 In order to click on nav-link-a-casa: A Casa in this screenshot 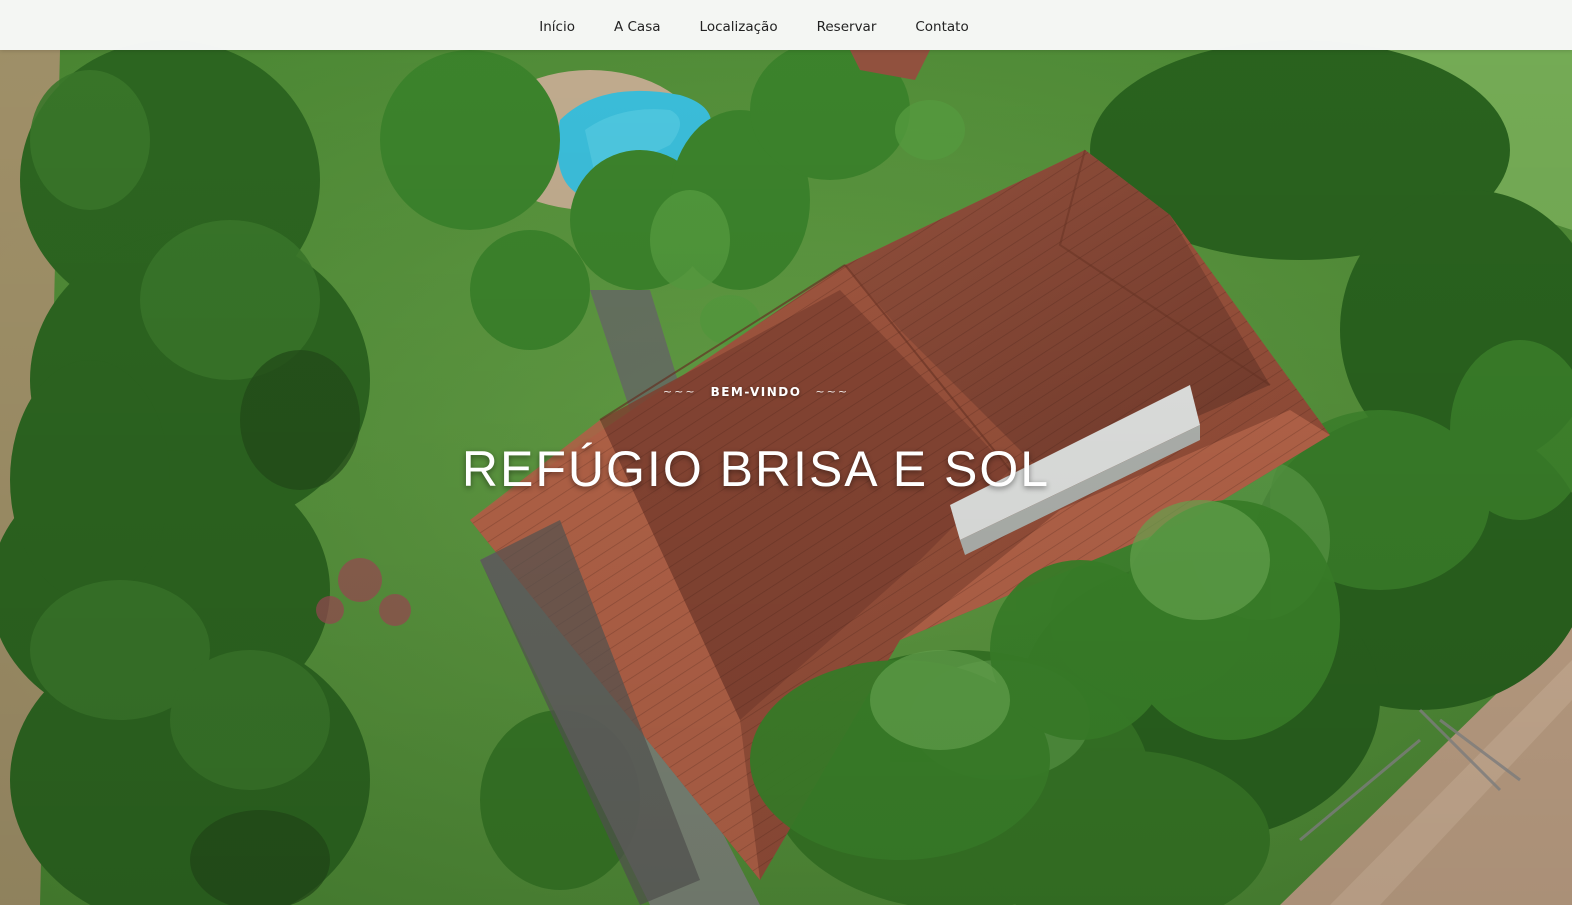, I will do `click(637, 27)`.